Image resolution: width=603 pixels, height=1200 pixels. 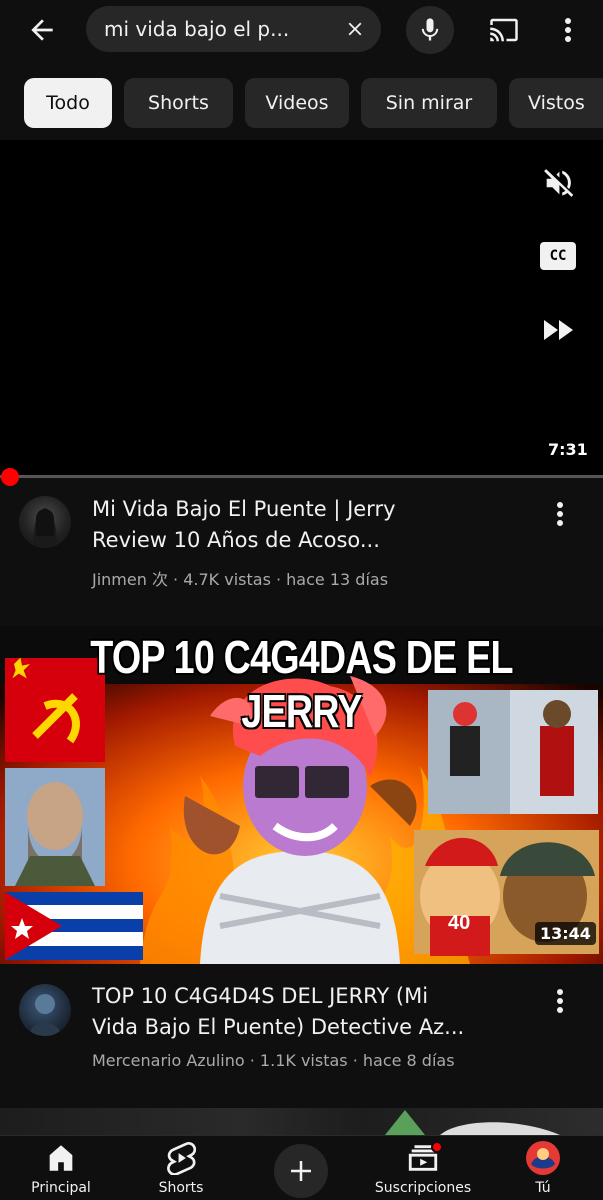 I want to click on chip-shorts: Shorts, so click(x=178, y=103).